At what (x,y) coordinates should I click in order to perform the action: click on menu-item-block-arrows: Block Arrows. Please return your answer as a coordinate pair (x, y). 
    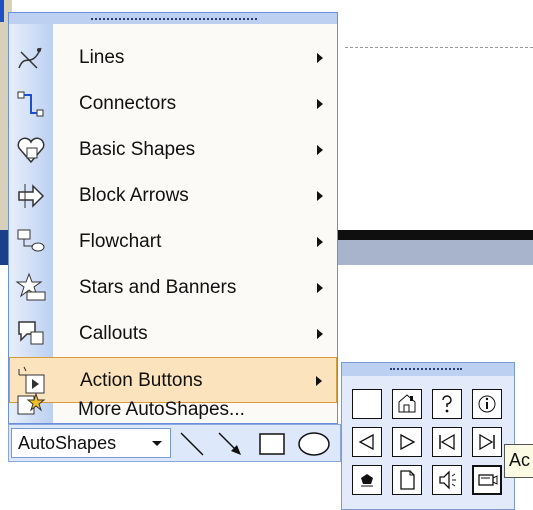
    Looking at the image, I should click on (173, 196).